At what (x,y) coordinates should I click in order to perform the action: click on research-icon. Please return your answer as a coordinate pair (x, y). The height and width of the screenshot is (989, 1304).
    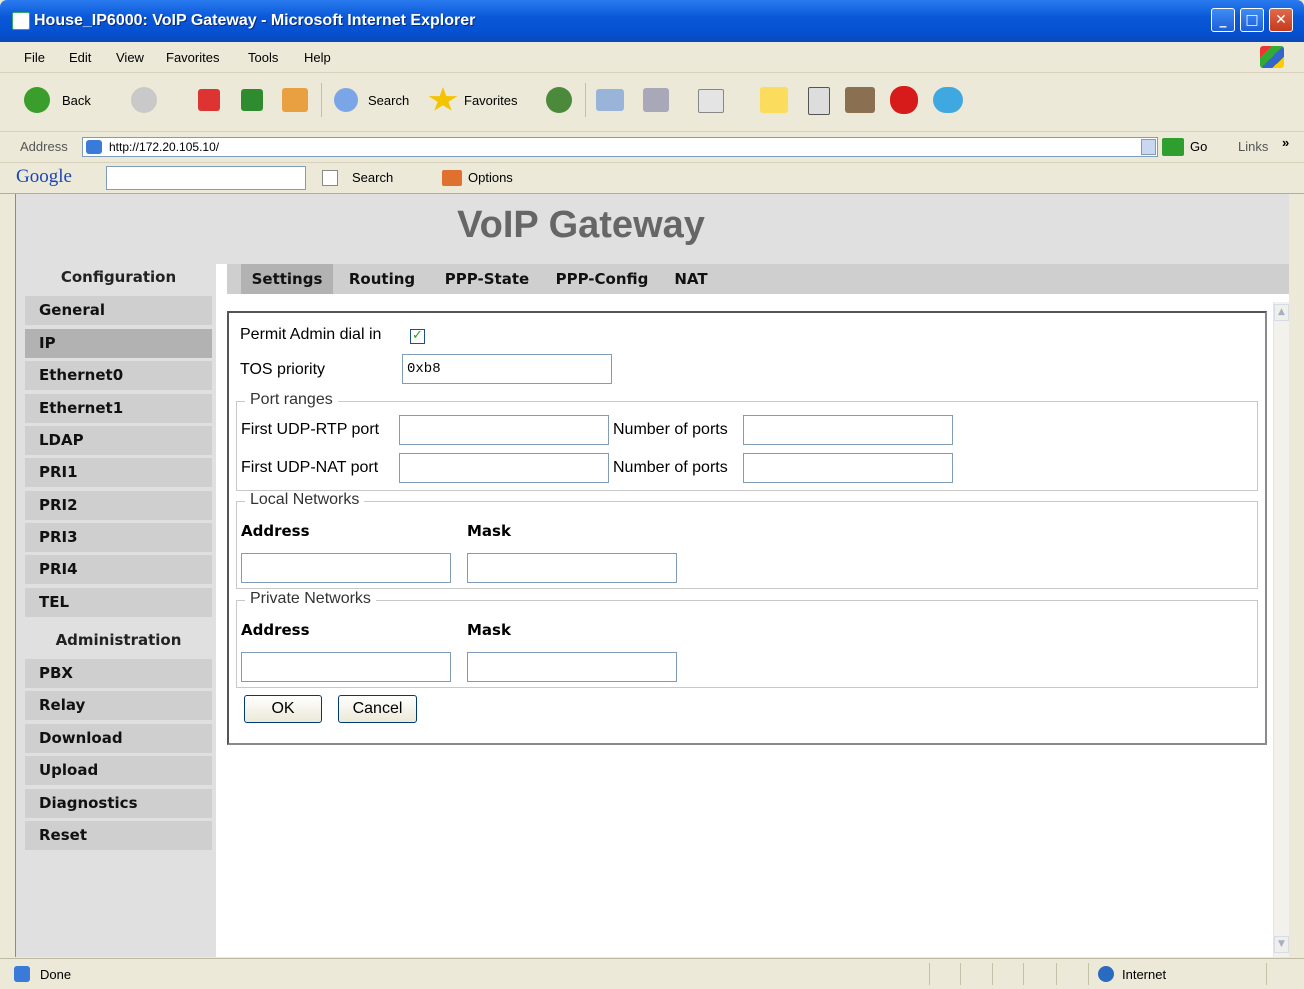
    Looking at the image, I should click on (860, 100).